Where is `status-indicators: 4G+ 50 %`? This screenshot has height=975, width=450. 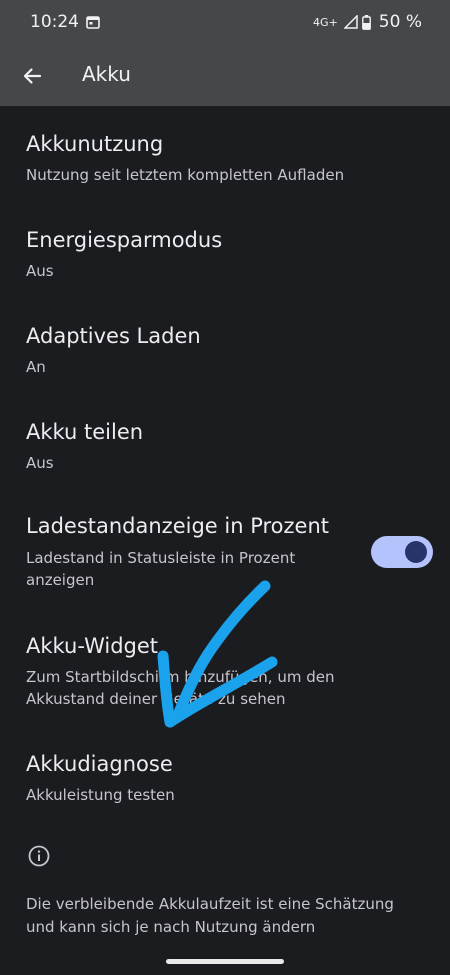 status-indicators: 4G+ 50 % is located at coordinates (367, 22).